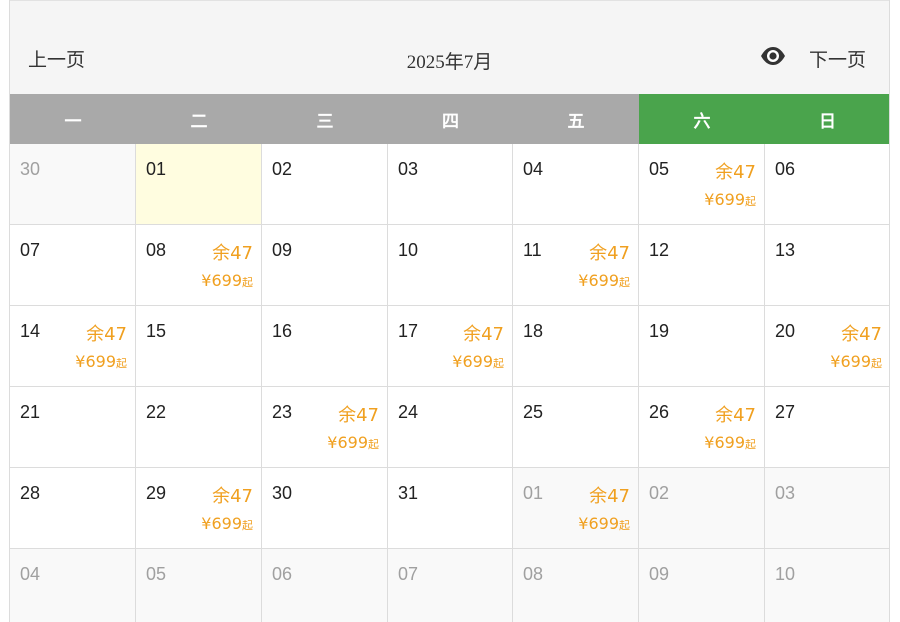 The image size is (900, 622). Describe the element at coordinates (199, 346) in the screenshot. I see `day-cell: 15` at that location.